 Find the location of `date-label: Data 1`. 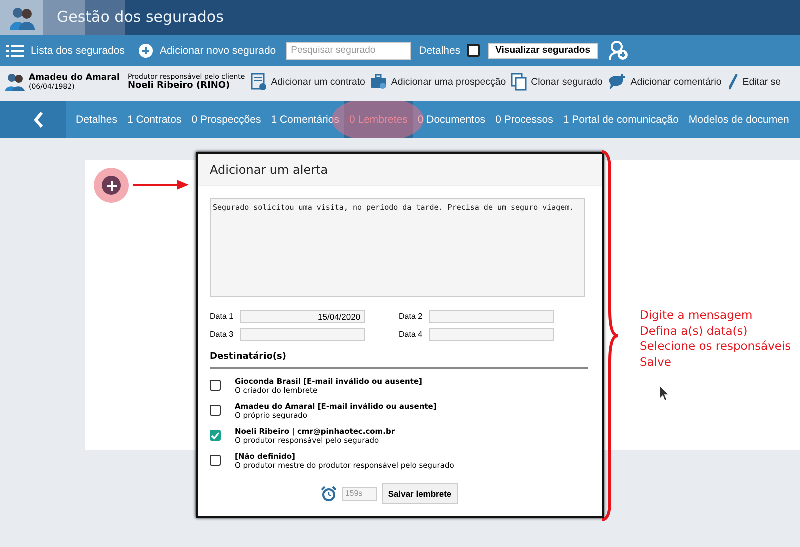

date-label: Data 1 is located at coordinates (222, 316).